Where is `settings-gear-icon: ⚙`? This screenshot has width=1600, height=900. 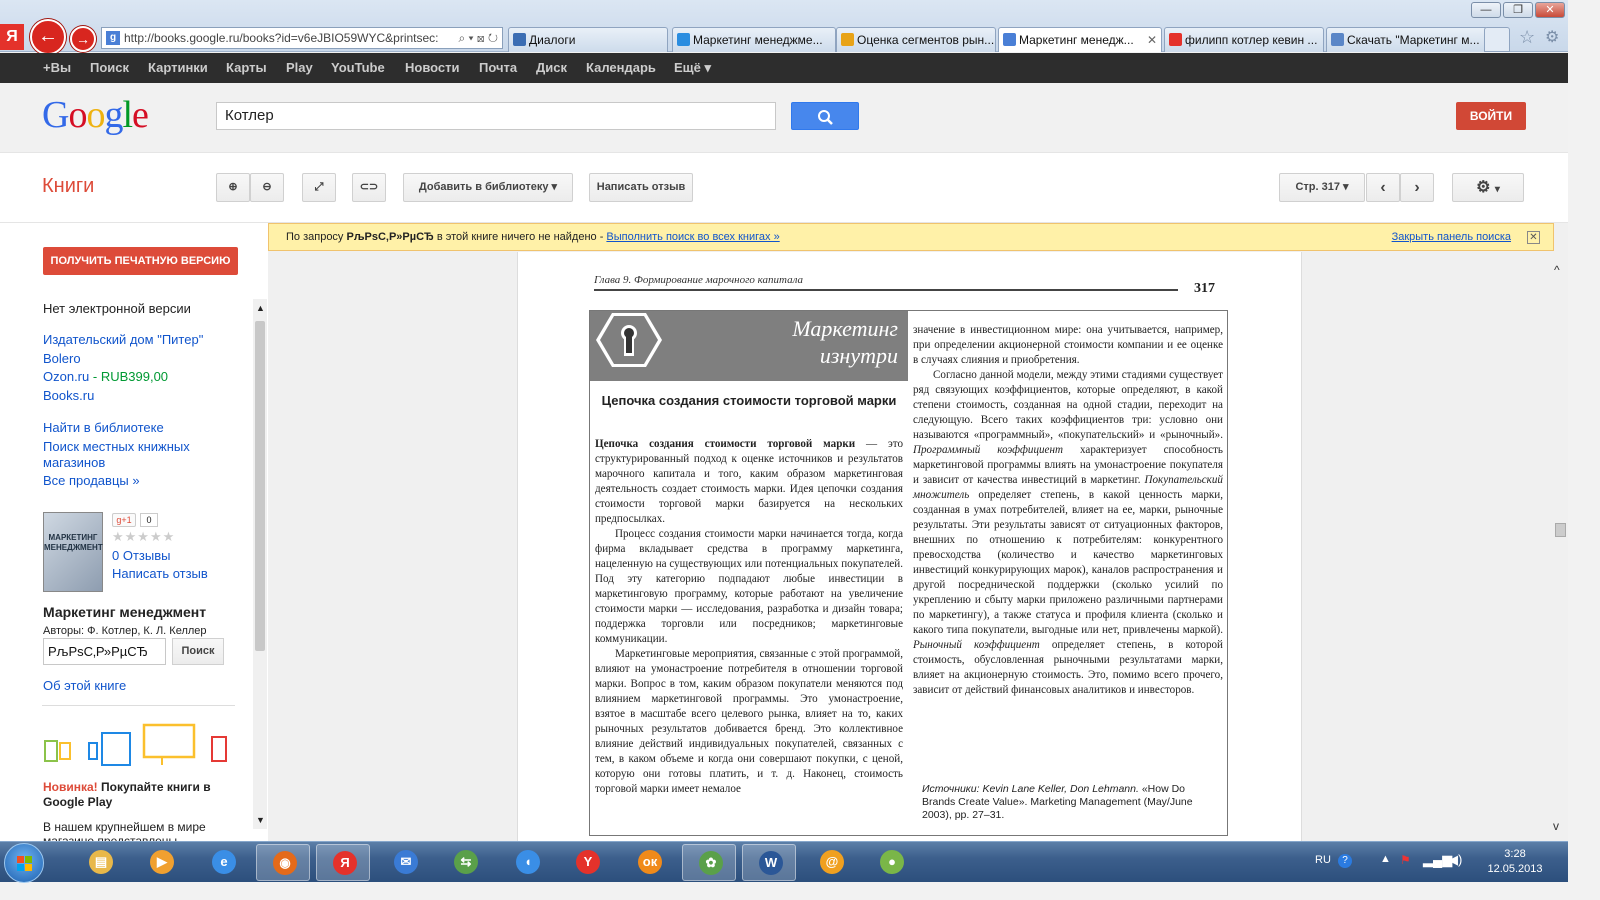 settings-gear-icon: ⚙ is located at coordinates (1552, 37).